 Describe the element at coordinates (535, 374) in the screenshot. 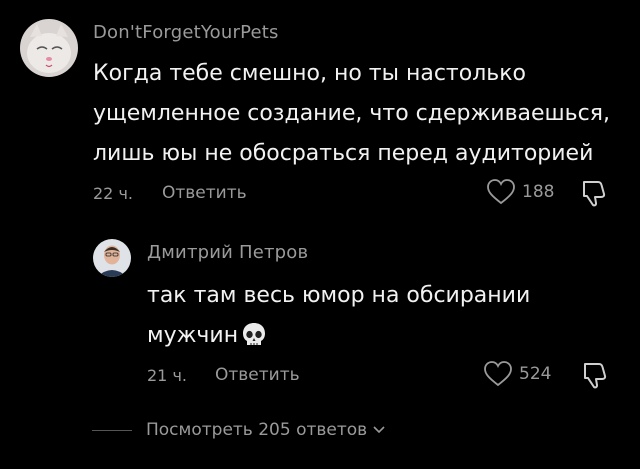

I see `like-count: 524` at that location.